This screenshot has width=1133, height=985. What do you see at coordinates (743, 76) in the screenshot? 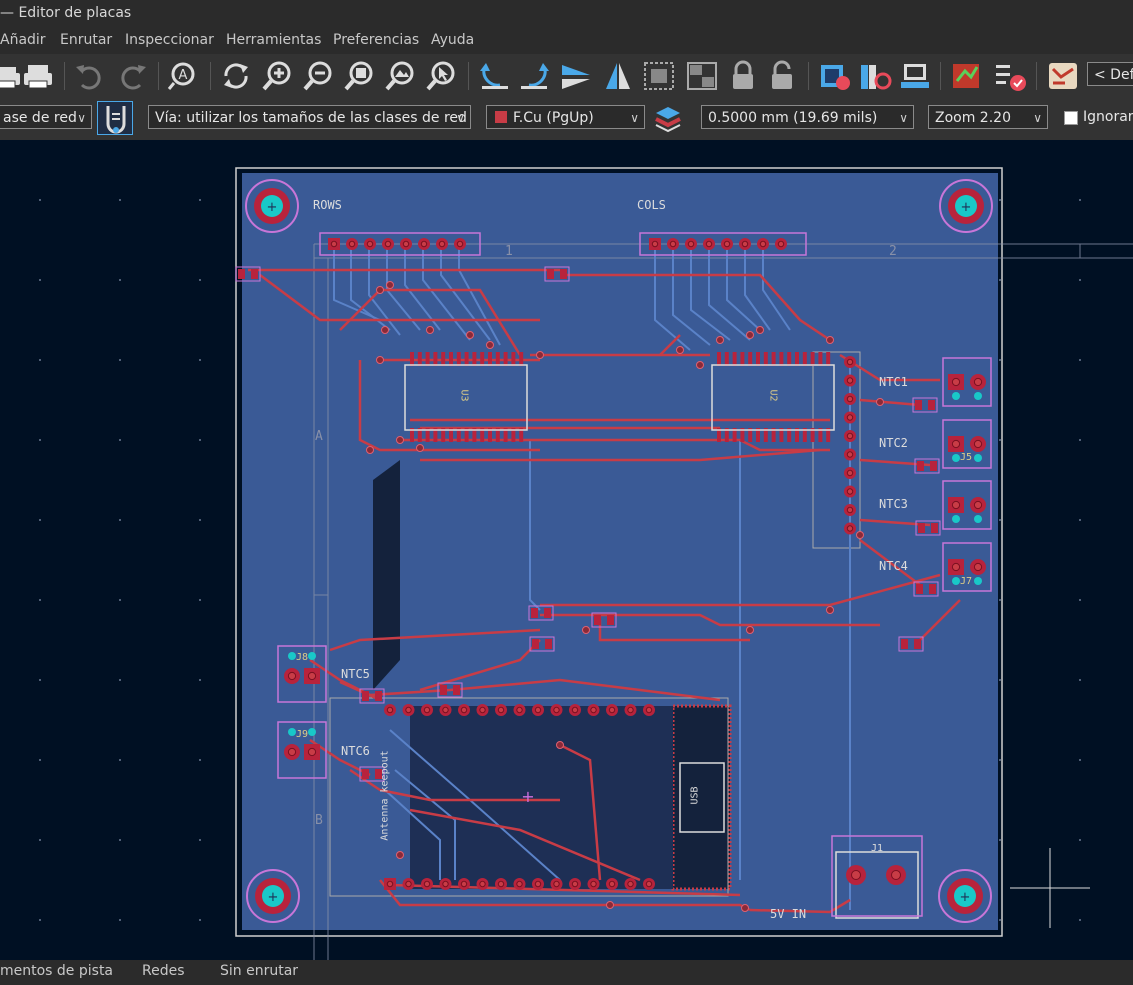
I see `lock-icon` at bounding box center [743, 76].